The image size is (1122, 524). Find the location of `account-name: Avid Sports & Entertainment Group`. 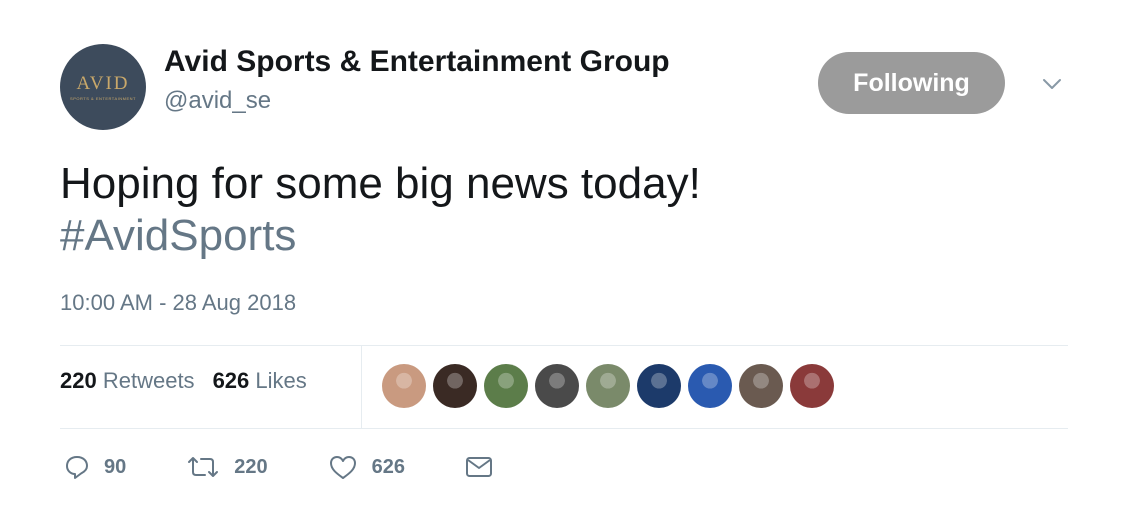

account-name: Avid Sports & Entertainment Group is located at coordinates (417, 62).